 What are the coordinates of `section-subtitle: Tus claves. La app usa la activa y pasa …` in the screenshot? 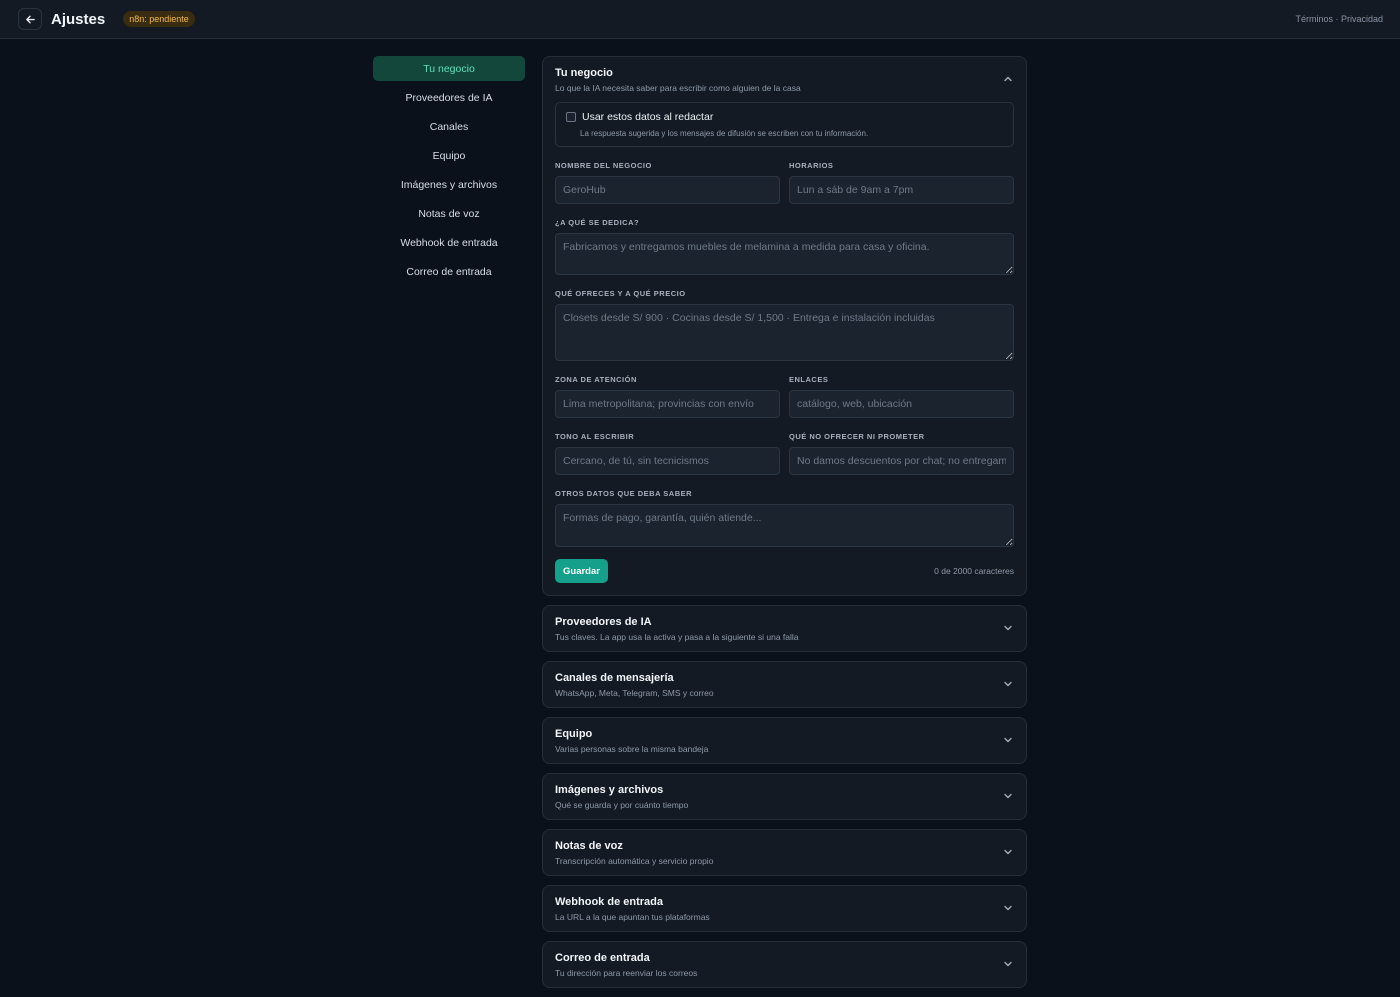 It's located at (677, 637).